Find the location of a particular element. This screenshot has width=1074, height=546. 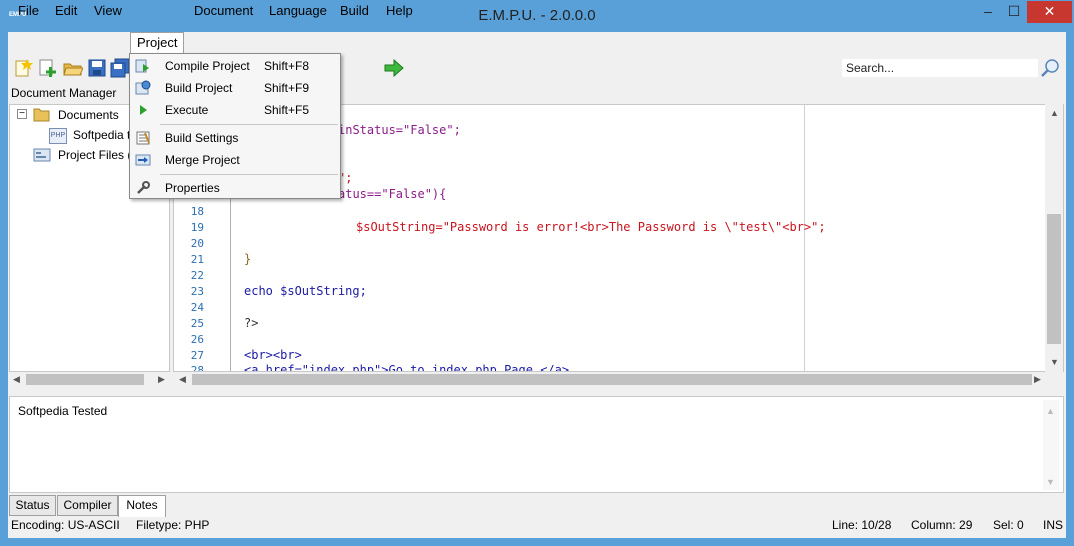

code-line: } is located at coordinates (248, 259).